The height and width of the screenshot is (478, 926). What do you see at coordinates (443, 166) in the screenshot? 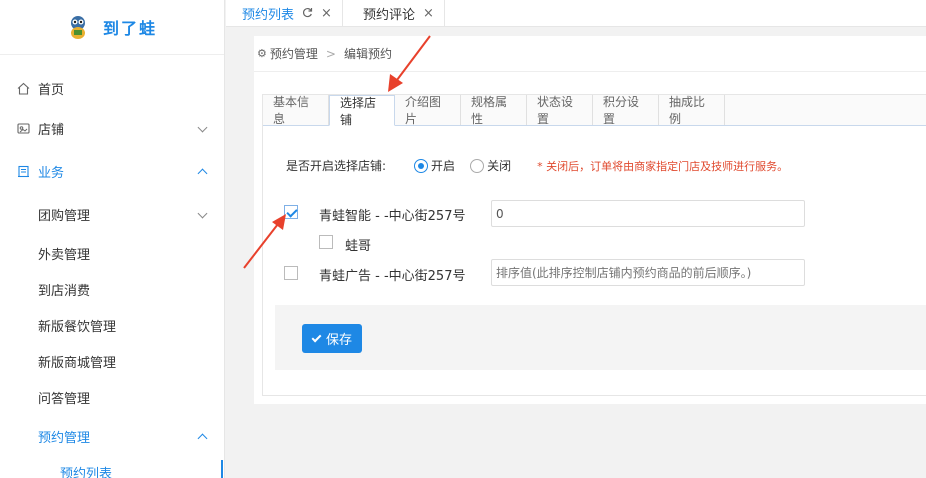
I see `radio-label: 开启` at bounding box center [443, 166].